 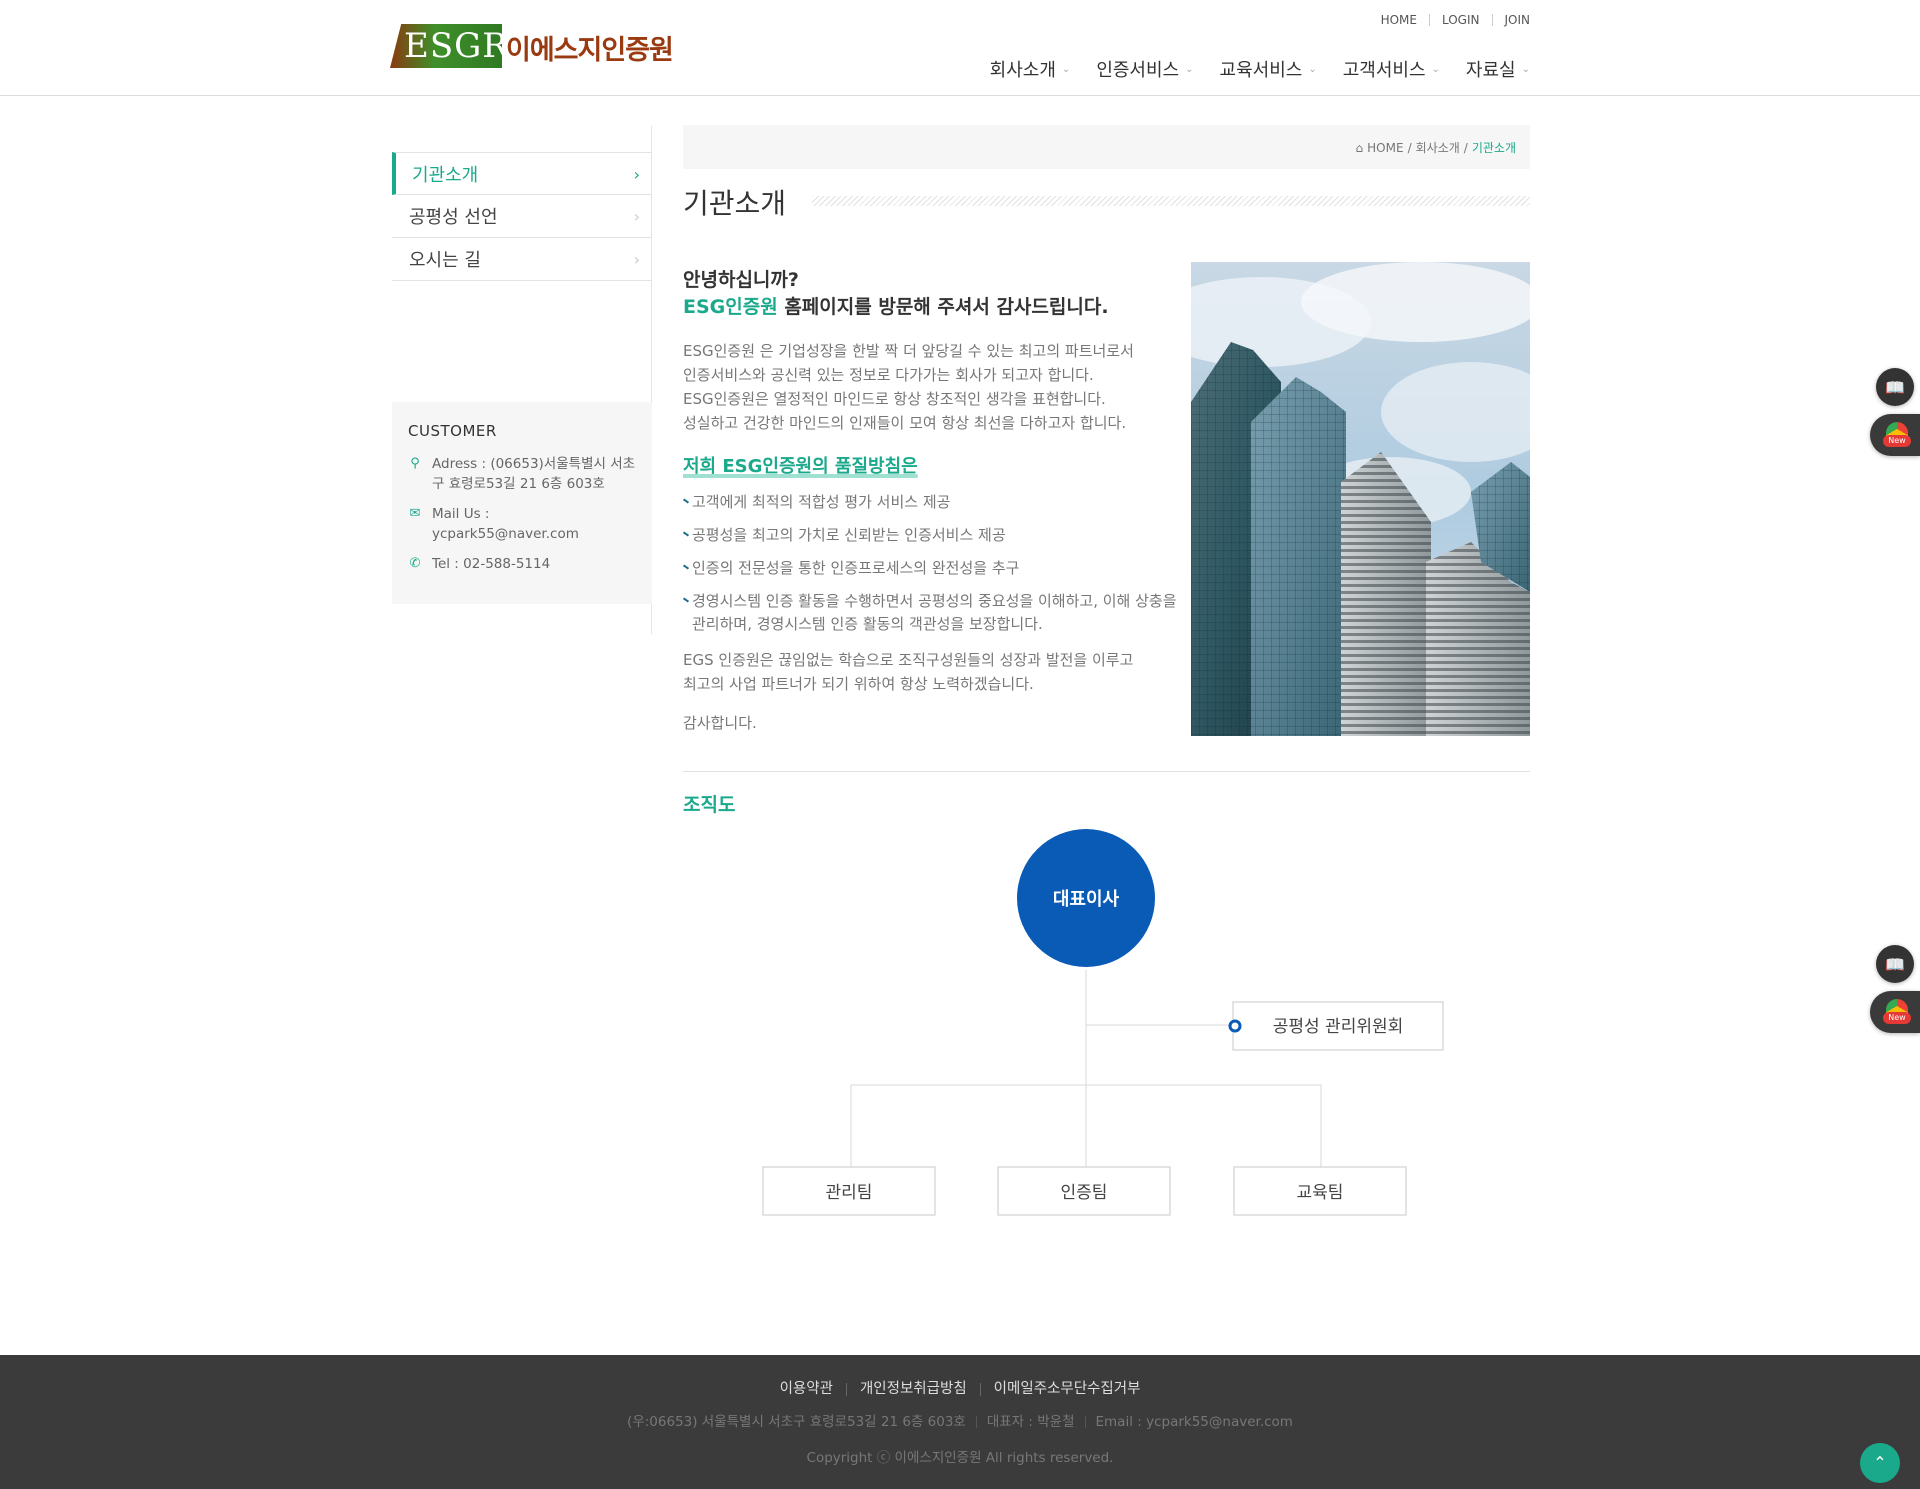 I want to click on nav-label: 자료실, so click(x=1490, y=70).